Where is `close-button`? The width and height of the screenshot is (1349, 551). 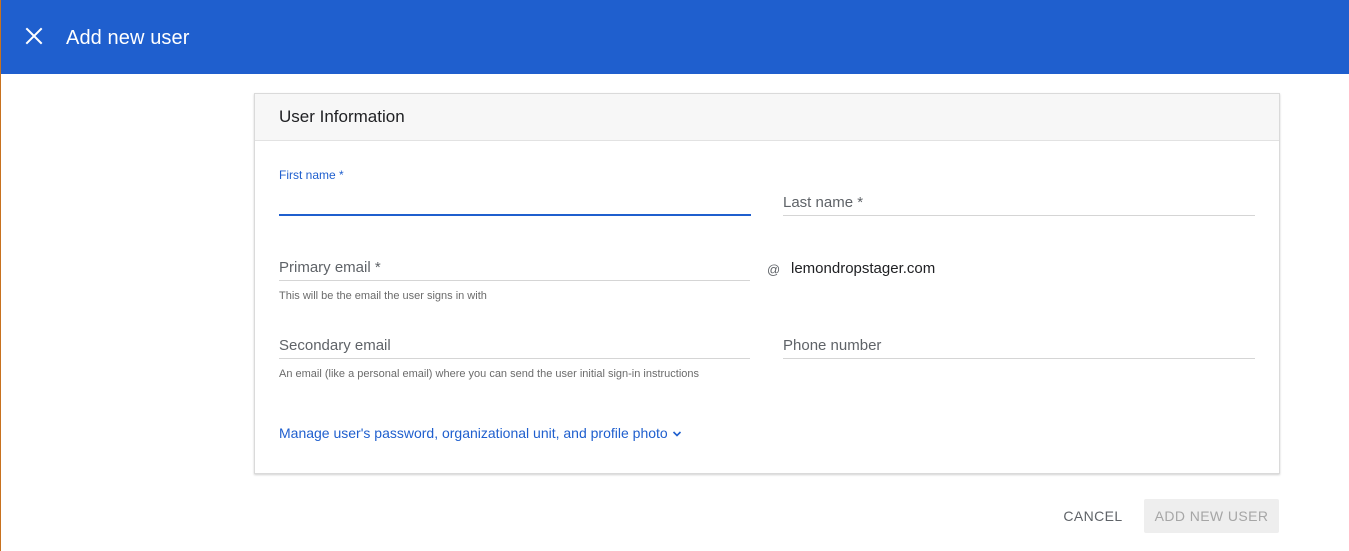
close-button is located at coordinates (34, 36).